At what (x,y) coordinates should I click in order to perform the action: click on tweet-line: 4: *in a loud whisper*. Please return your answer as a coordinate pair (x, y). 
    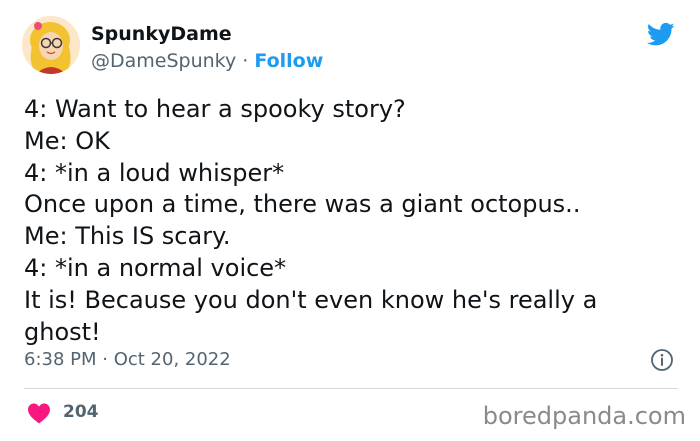
    Looking at the image, I should click on (154, 172).